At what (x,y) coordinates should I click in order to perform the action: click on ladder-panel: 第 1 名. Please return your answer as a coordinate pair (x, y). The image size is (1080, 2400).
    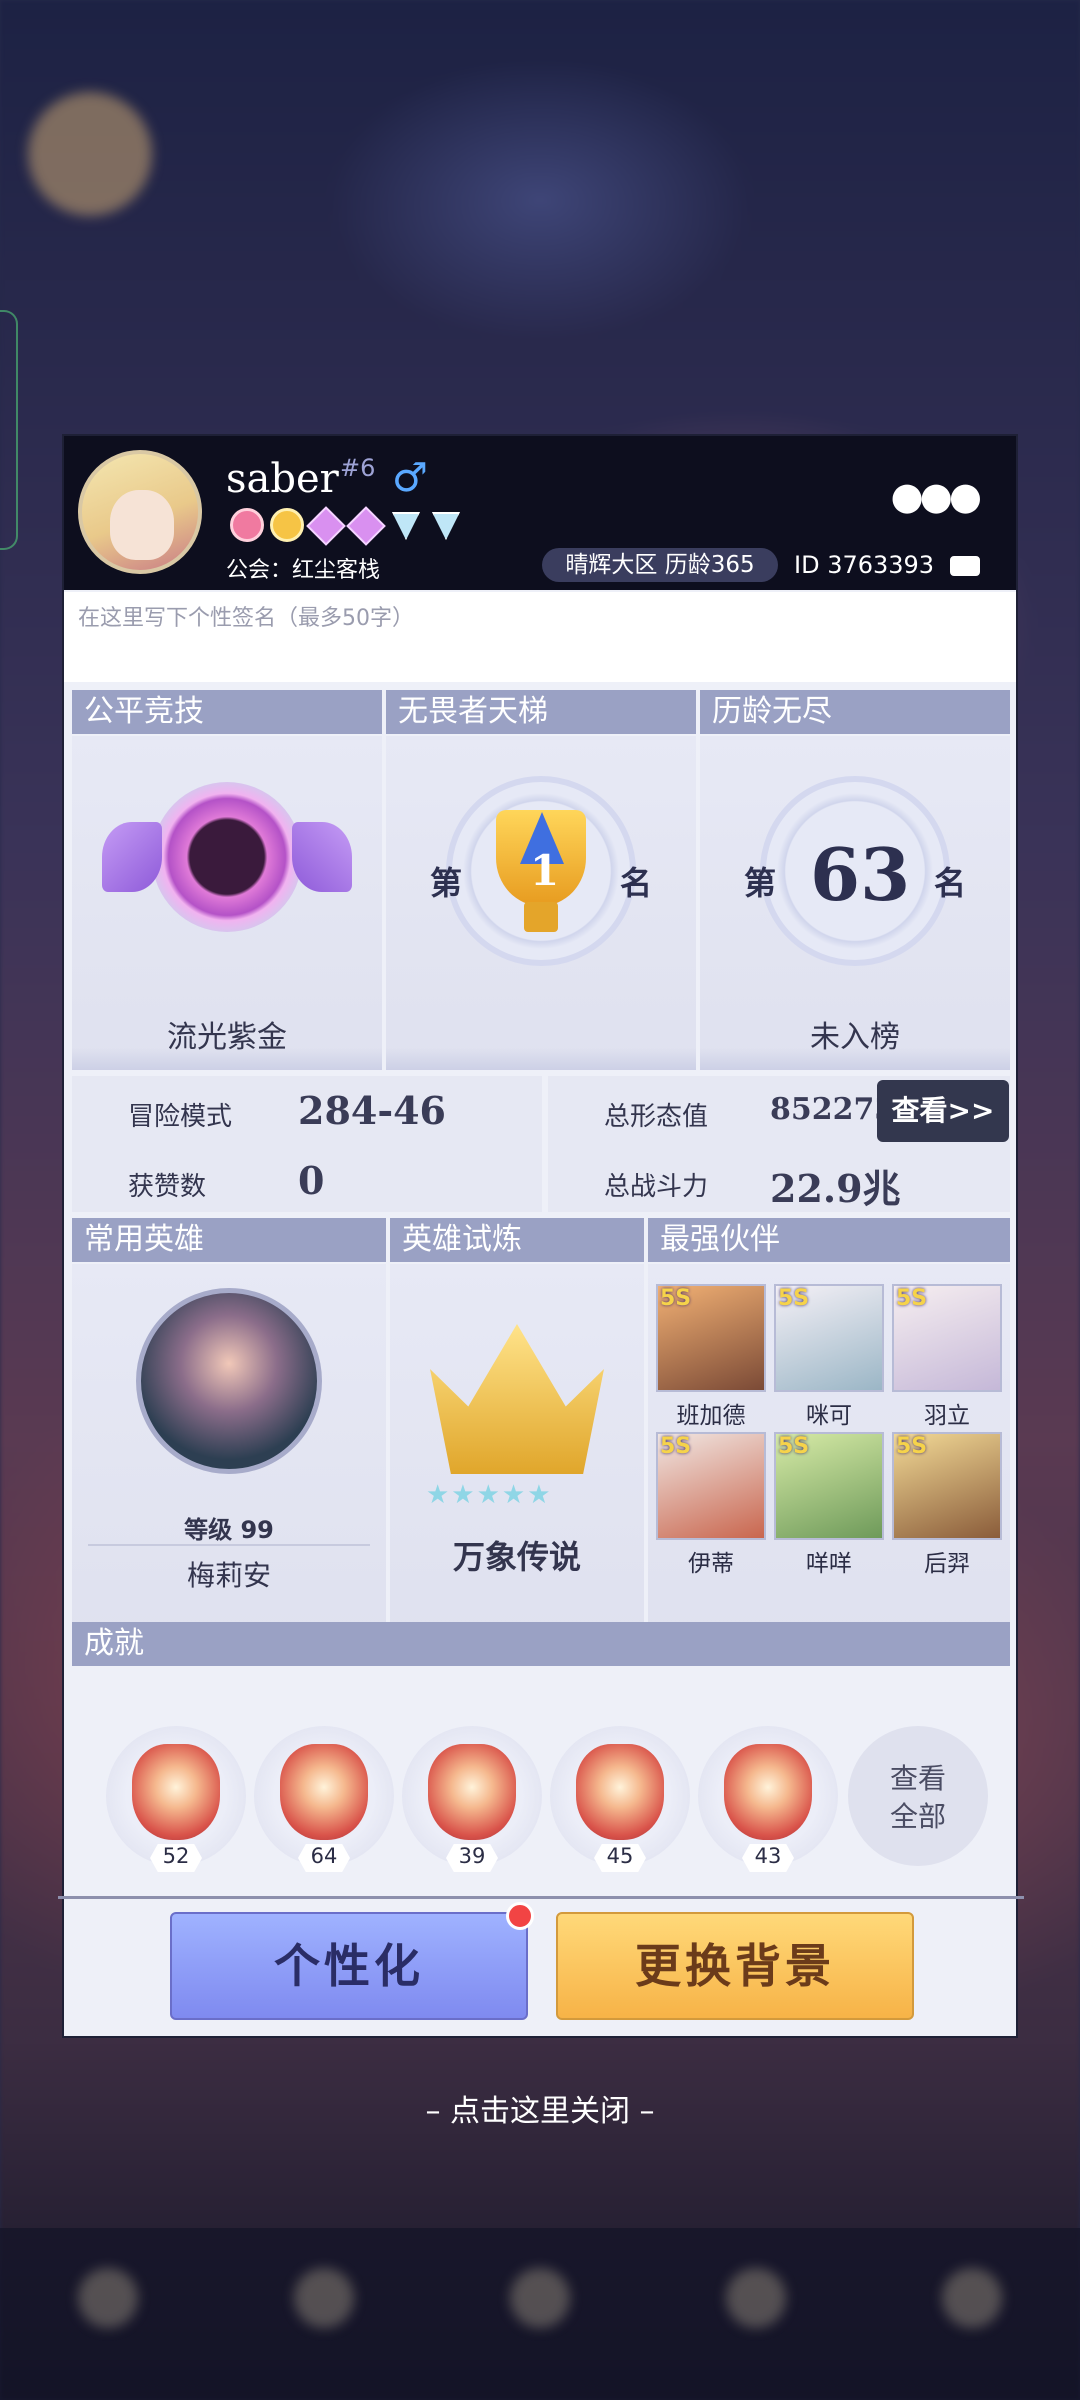
    Looking at the image, I should click on (541, 903).